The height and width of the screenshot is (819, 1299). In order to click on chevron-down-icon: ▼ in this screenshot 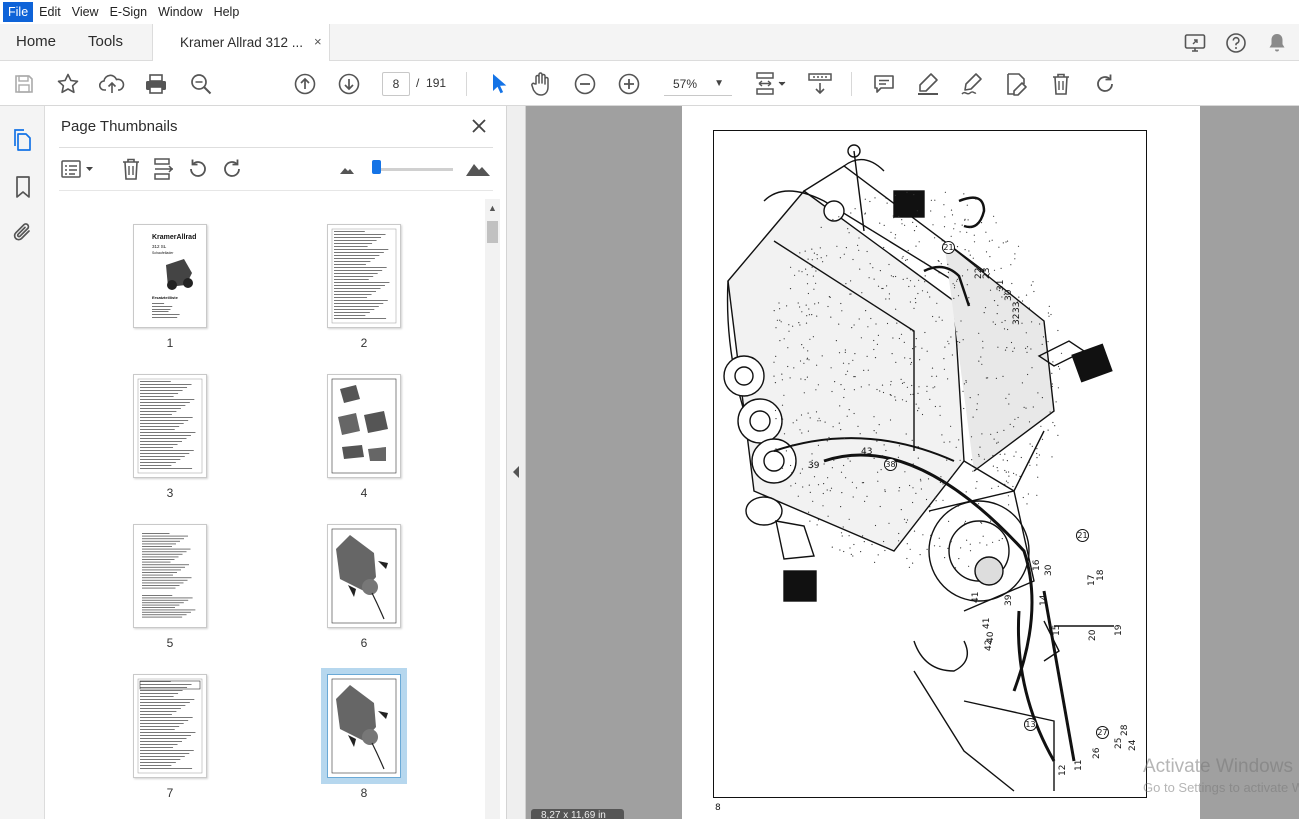, I will do `click(719, 83)`.